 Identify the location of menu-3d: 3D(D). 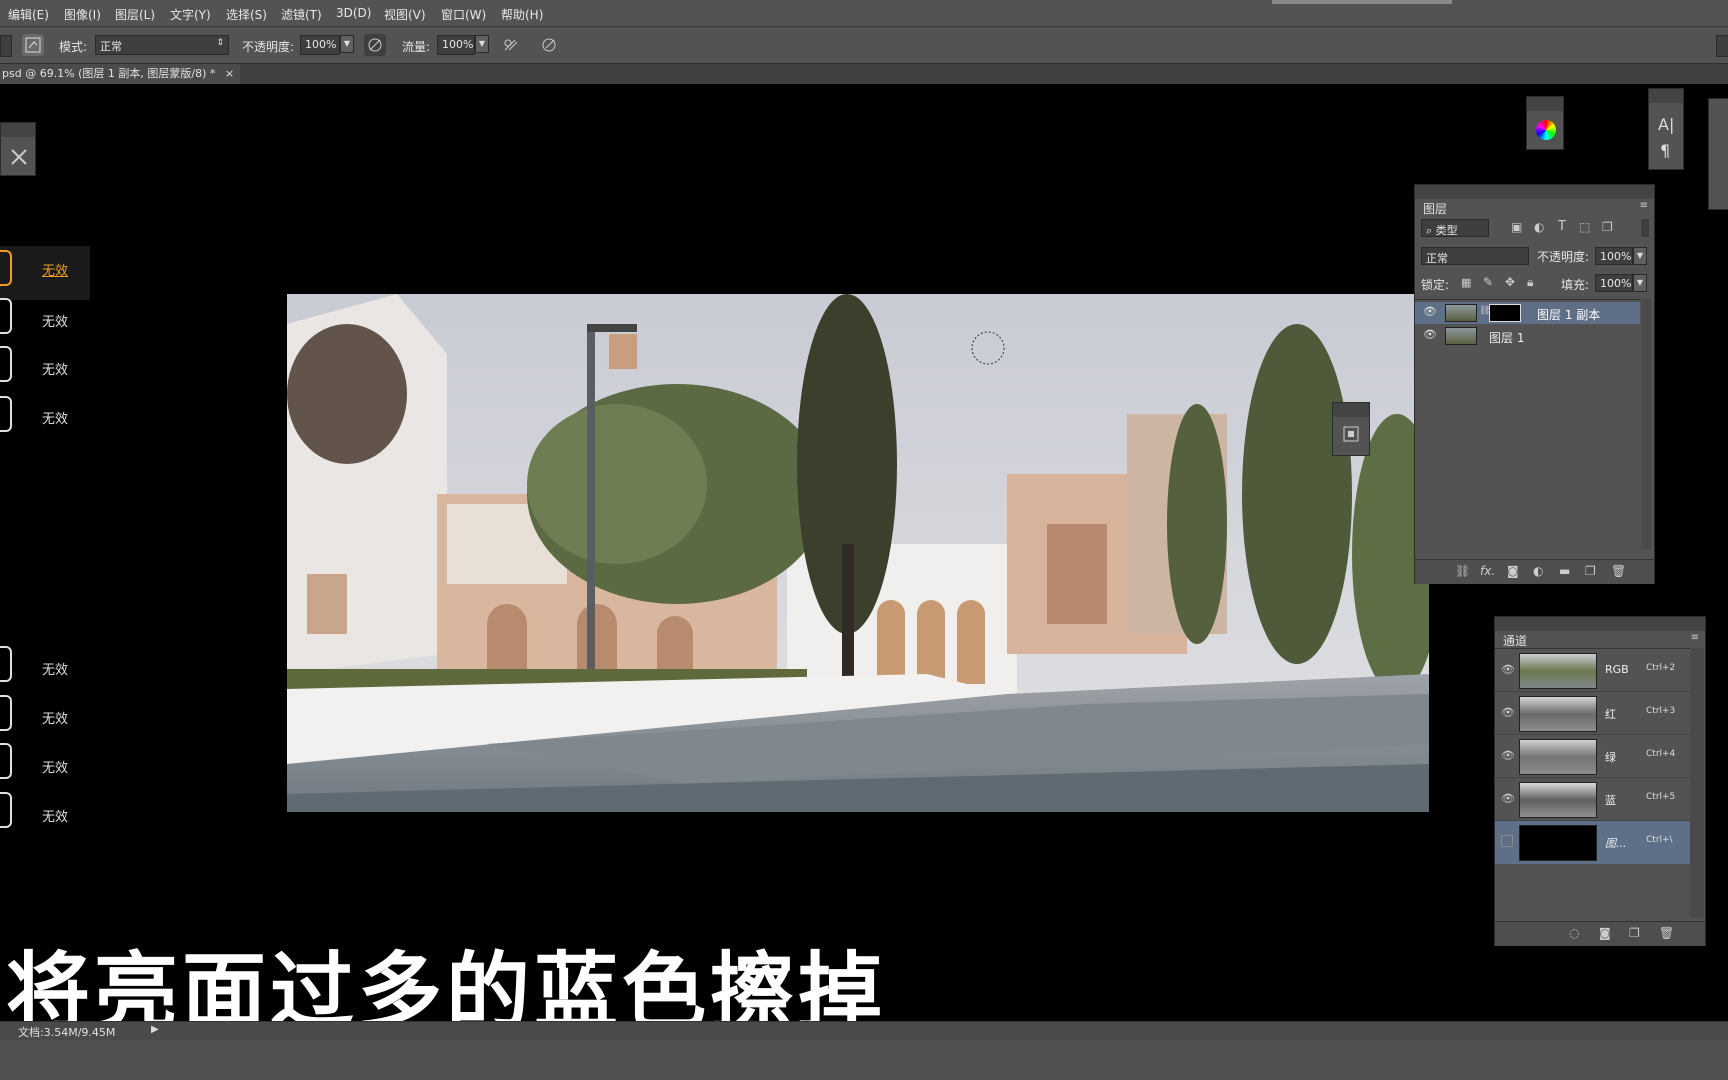
(353, 13).